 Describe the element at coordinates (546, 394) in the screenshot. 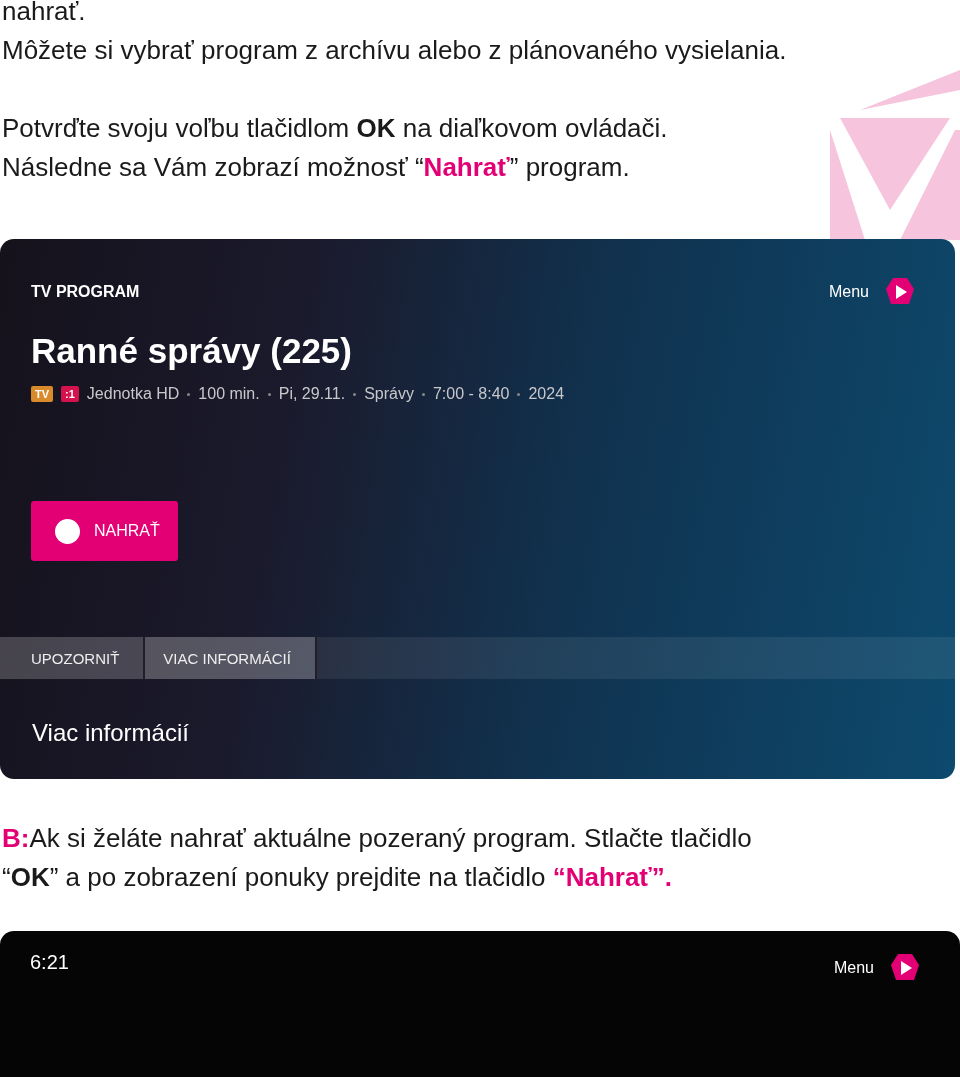

I see `program-detail: 2024` at that location.